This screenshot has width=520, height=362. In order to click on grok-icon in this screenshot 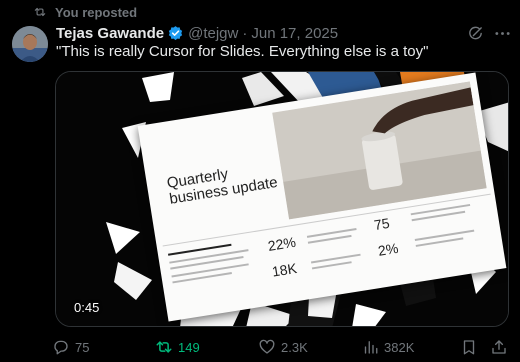, I will do `click(475, 33)`.